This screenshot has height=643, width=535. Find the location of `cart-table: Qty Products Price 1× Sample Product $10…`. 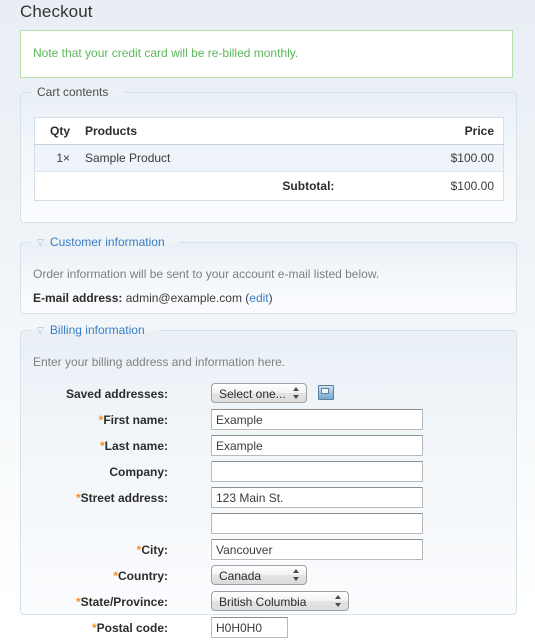

cart-table: Qty Products Price 1× Sample Product $10… is located at coordinates (269, 159).